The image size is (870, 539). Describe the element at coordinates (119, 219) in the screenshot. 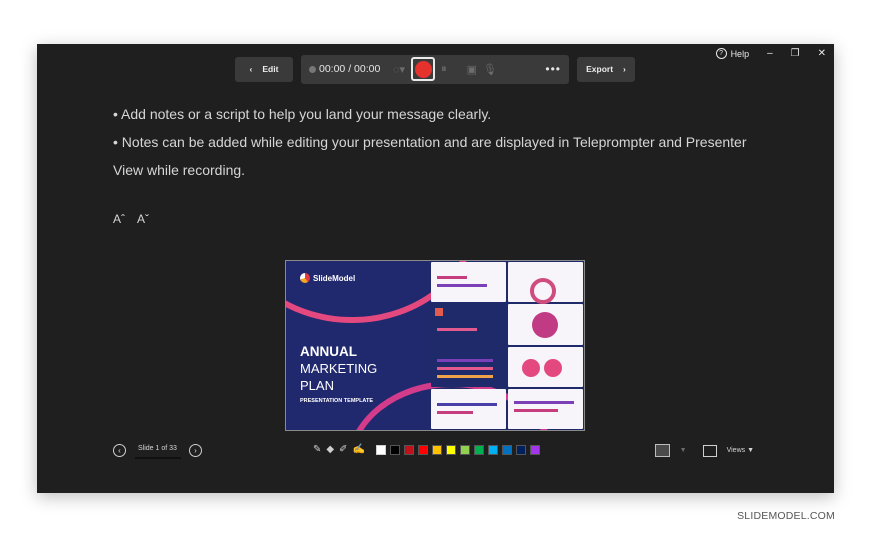

I see `increase-font-button: Aˆ` at that location.